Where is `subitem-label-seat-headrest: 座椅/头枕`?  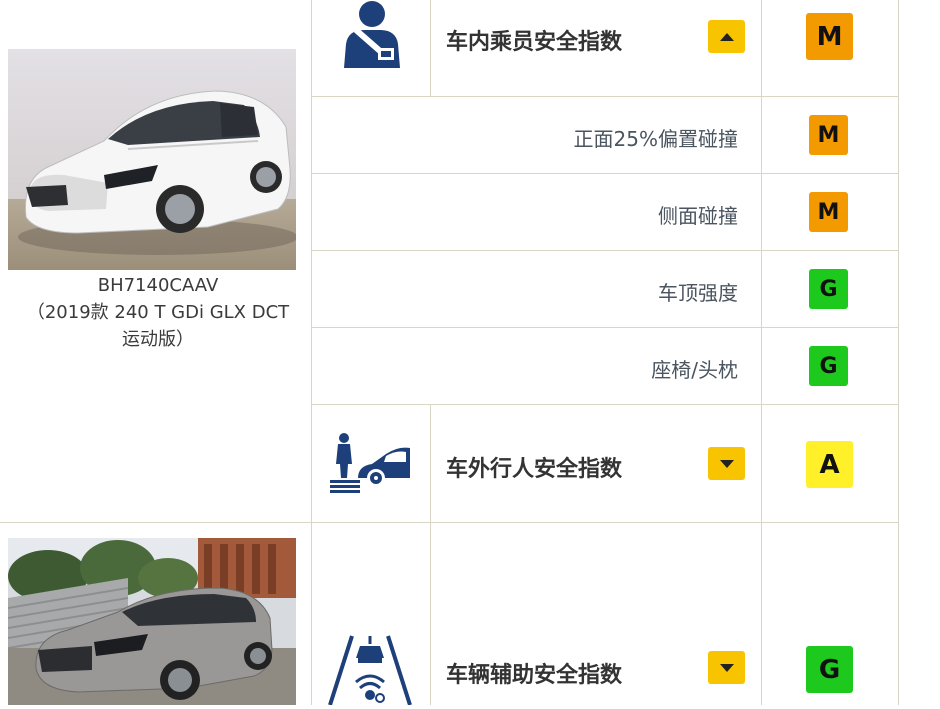 subitem-label-seat-headrest: 座椅/头枕 is located at coordinates (694, 370).